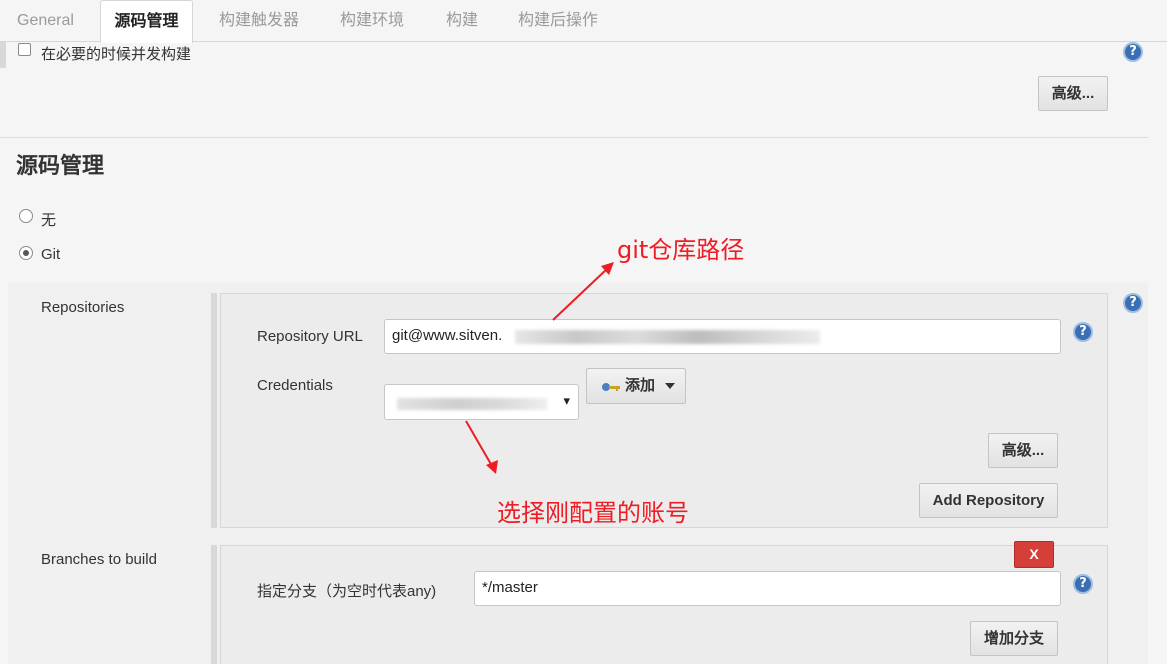  I want to click on annotation-select-account: 选择刚配置的账号, so click(593, 513).